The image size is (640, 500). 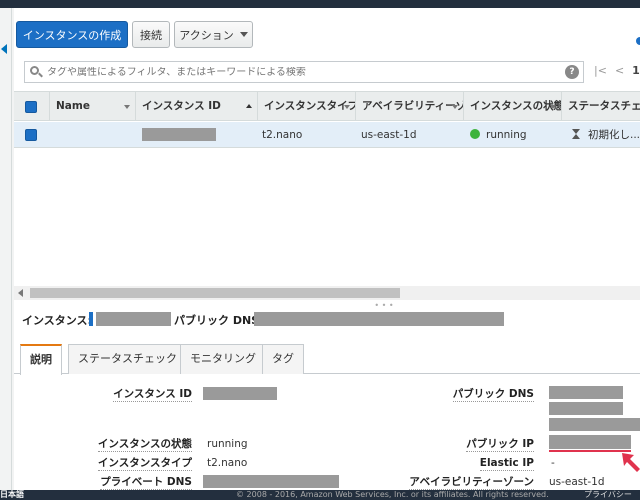 I want to click on elastic-ip-value: -, so click(x=553, y=463).